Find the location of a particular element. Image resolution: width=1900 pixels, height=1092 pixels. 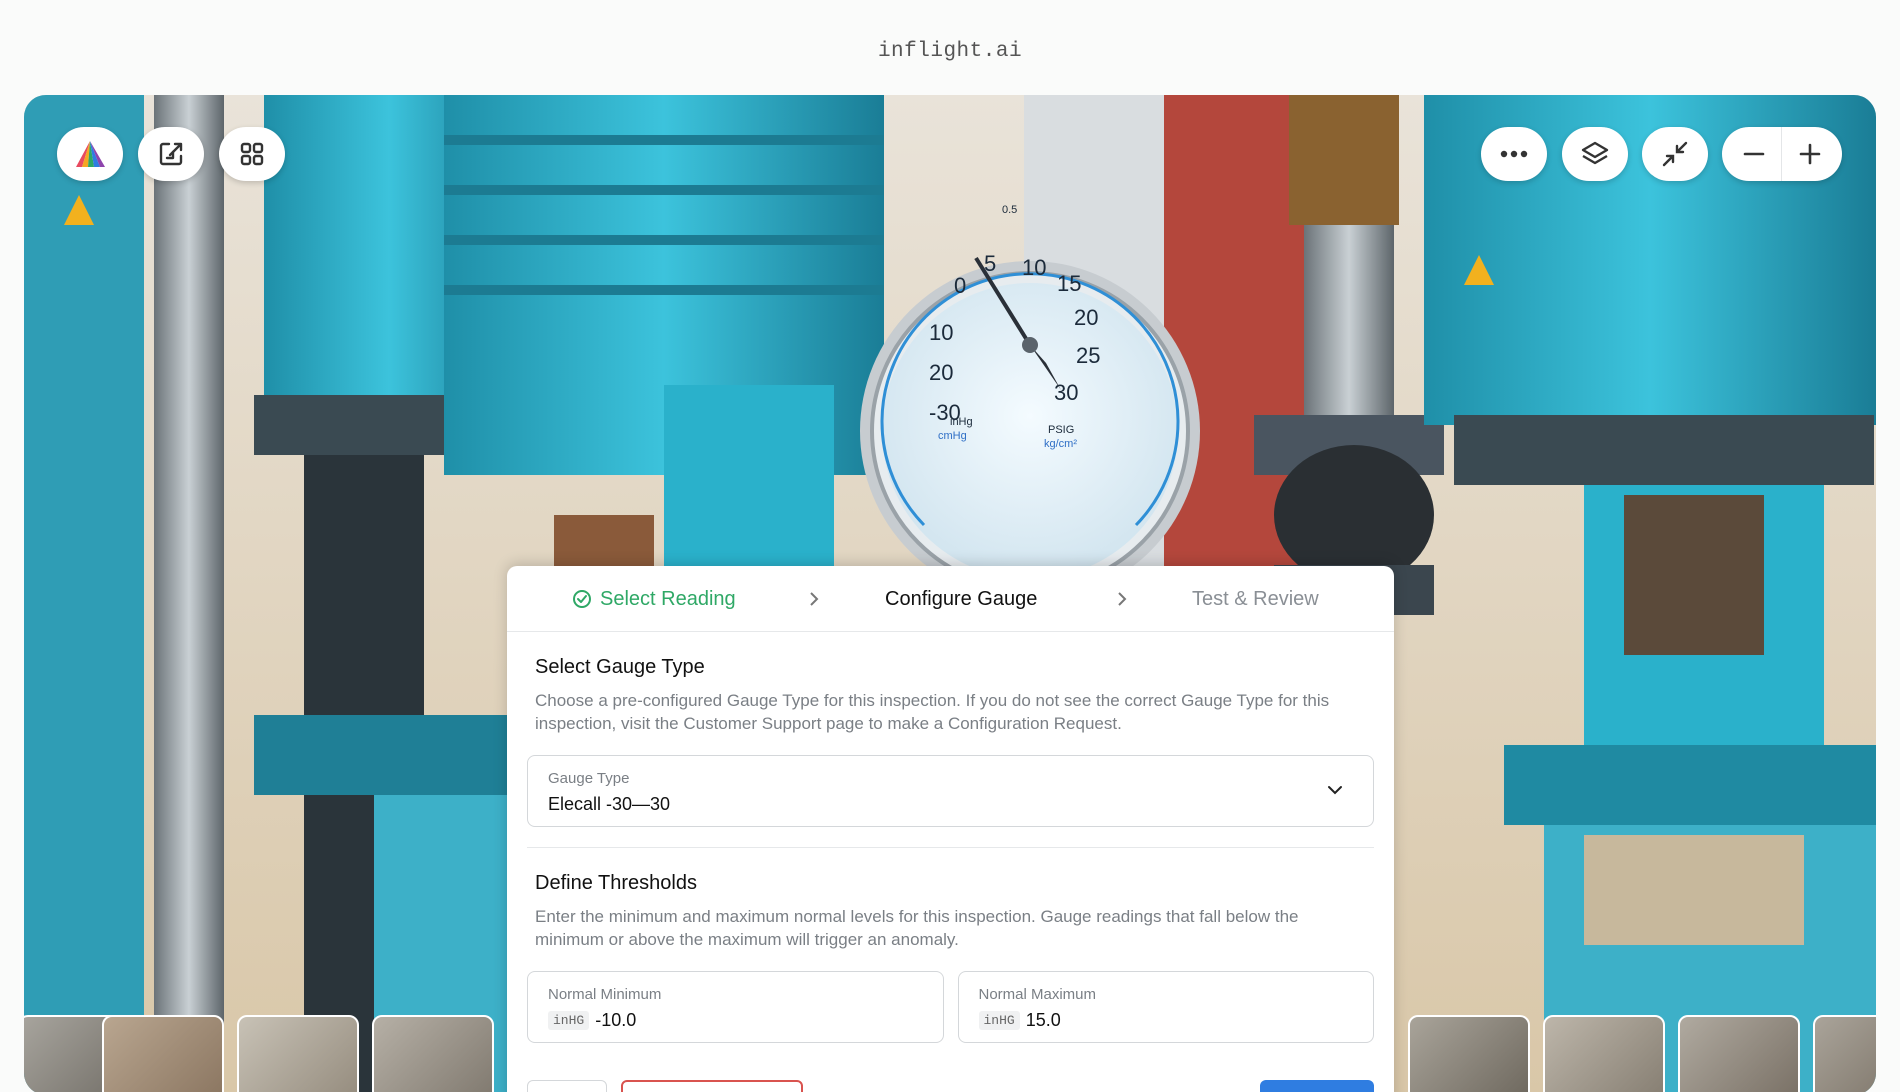

normal-maximum-value: 15.0 is located at coordinates (1043, 1020).